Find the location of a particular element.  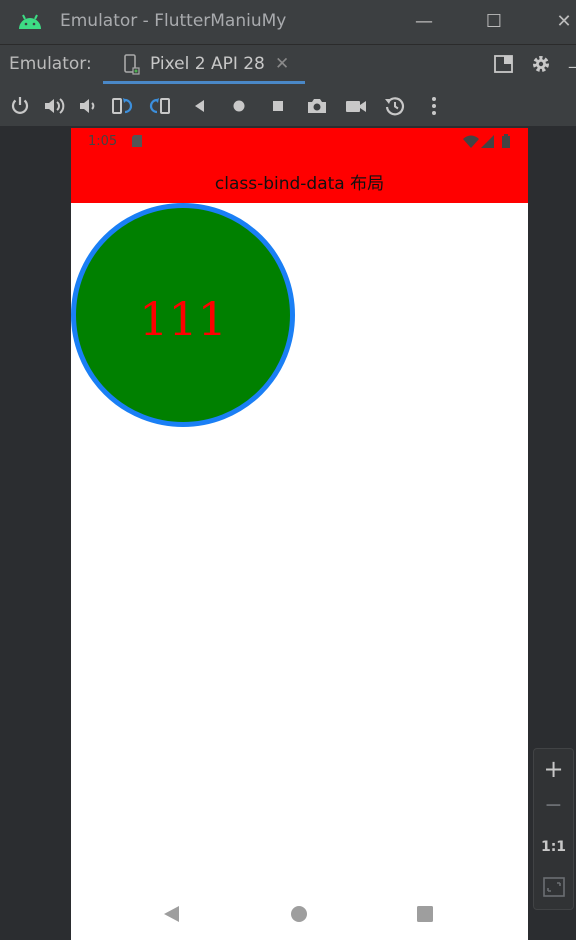

tab-label: Pixel 2 API 28 is located at coordinates (207, 64).